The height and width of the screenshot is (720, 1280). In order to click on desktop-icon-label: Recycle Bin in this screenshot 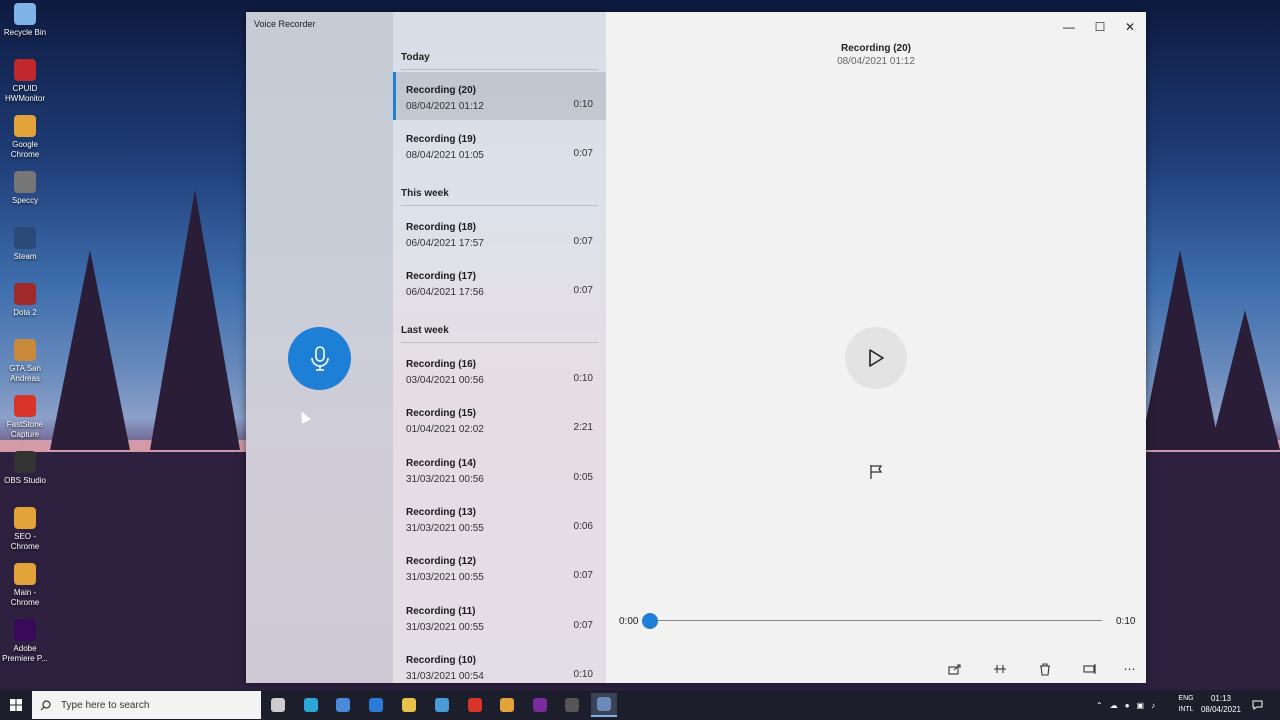, I will do `click(25, 32)`.